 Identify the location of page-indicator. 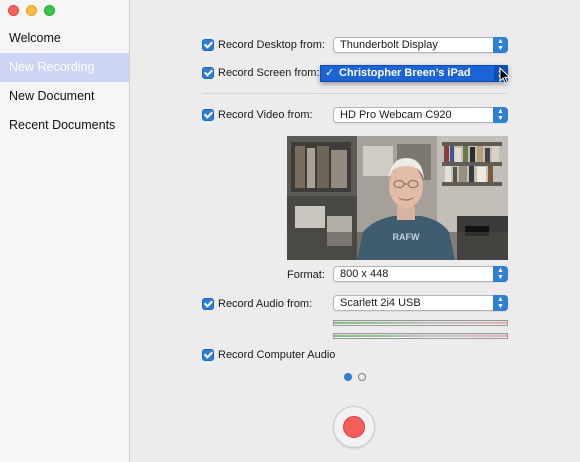
(355, 377).